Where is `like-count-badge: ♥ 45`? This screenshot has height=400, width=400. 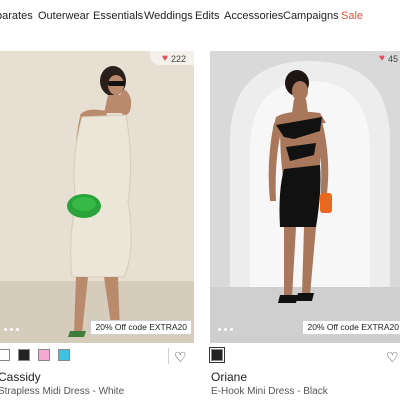
like-count-badge: ♥ 45 is located at coordinates (383, 58).